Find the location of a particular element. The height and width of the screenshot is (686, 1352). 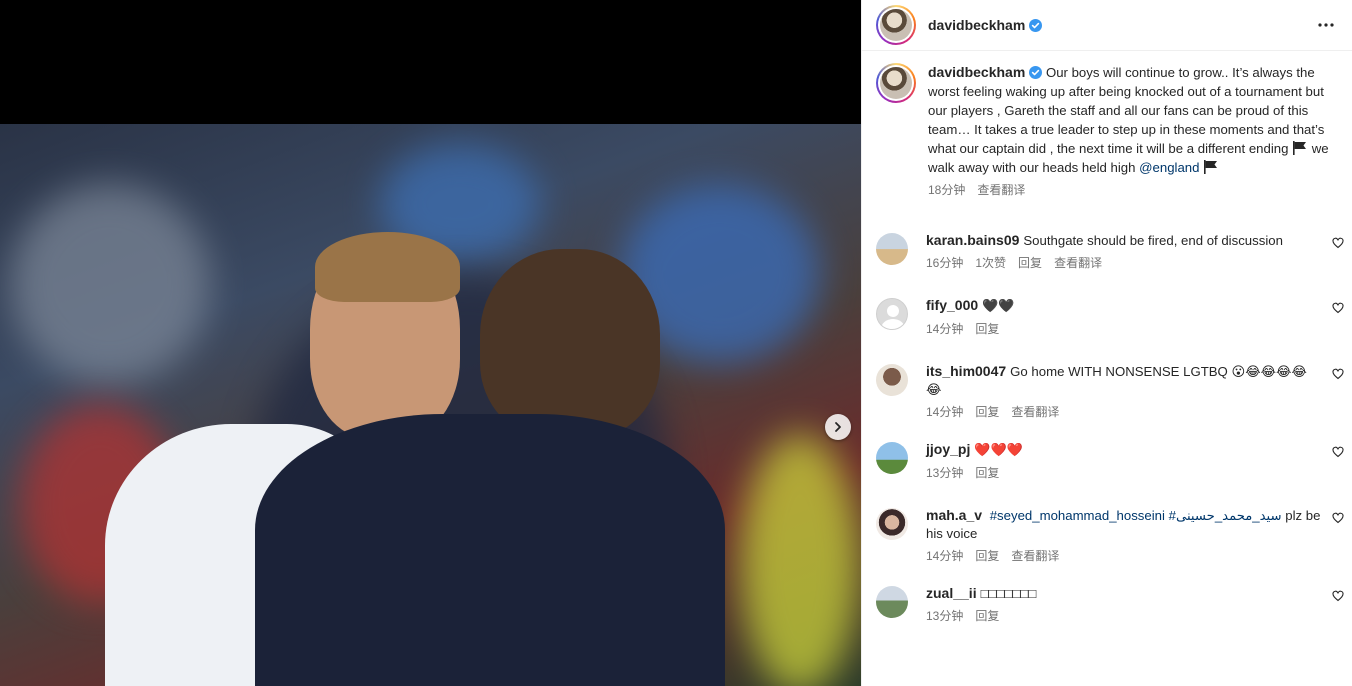

comment-username: mah.a_v is located at coordinates (954, 515).